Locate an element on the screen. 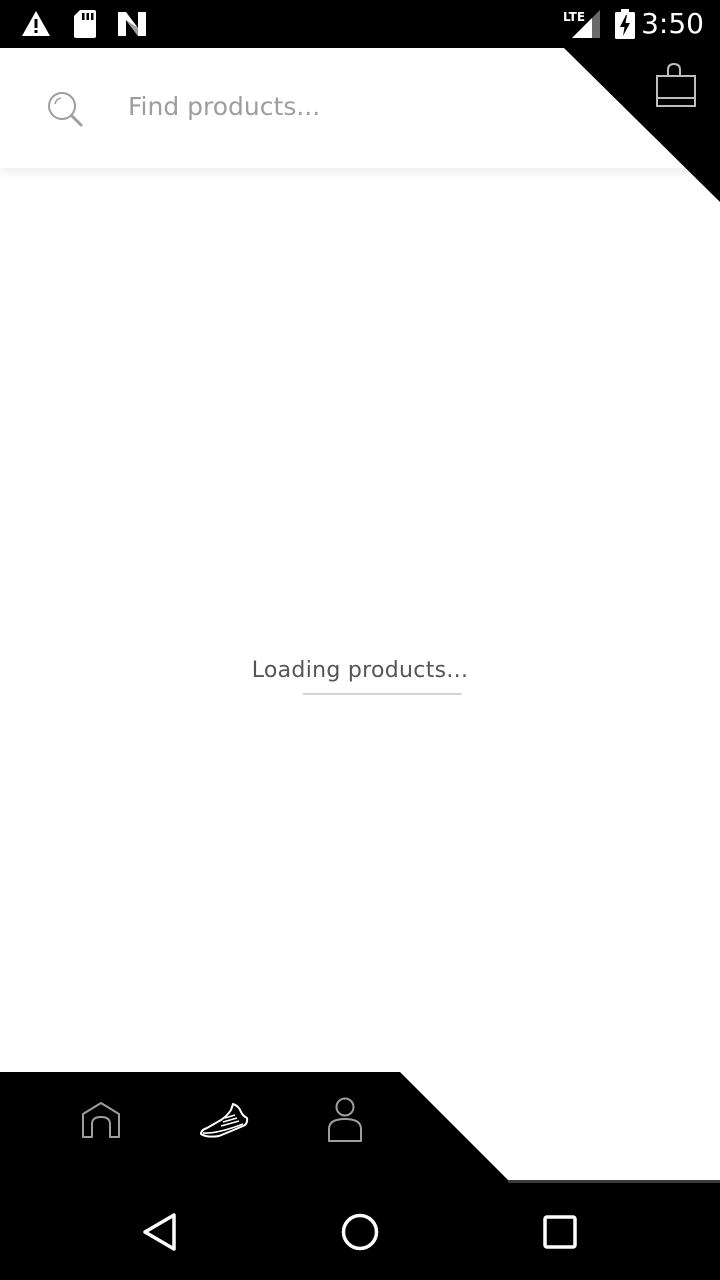  recents-button is located at coordinates (560, 1234).